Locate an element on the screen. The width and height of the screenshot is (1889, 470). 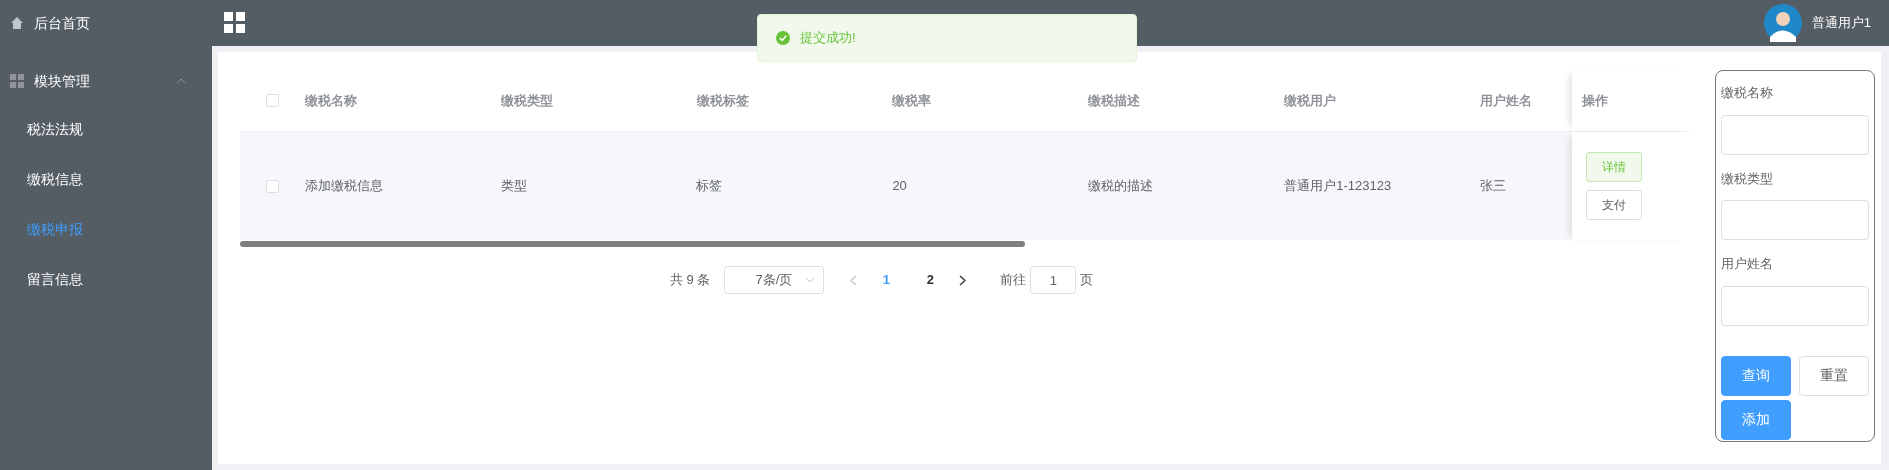
field-label: 缴税名称 is located at coordinates (1747, 93).